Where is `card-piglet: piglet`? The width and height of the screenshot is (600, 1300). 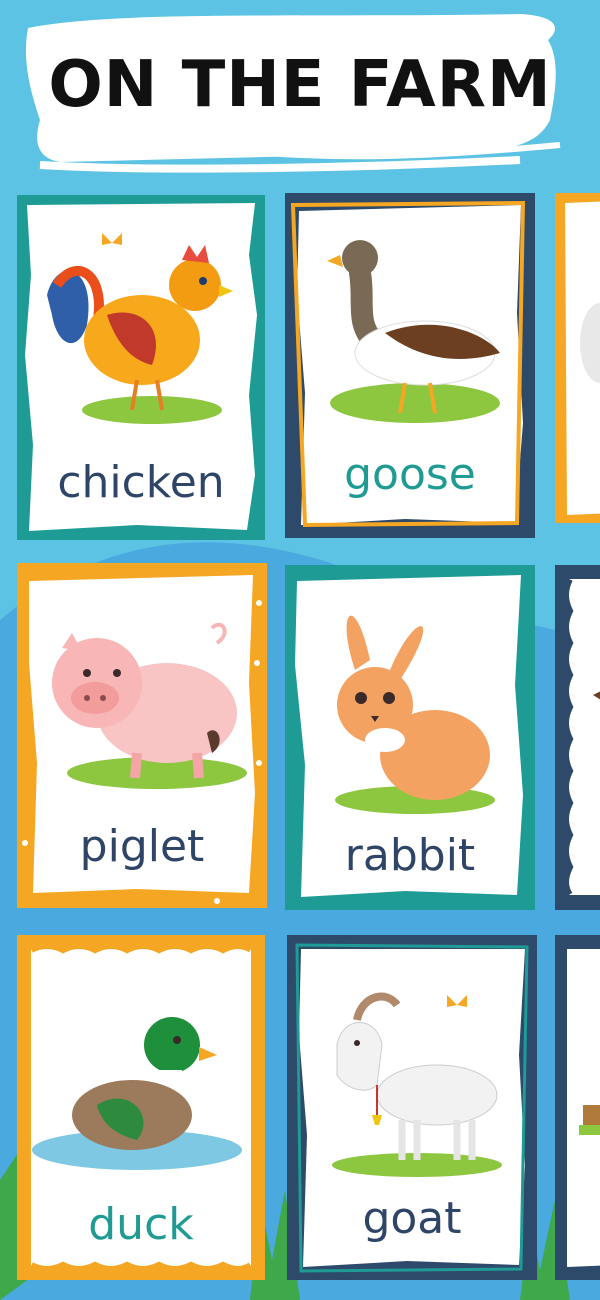
card-piglet: piglet is located at coordinates (142, 735).